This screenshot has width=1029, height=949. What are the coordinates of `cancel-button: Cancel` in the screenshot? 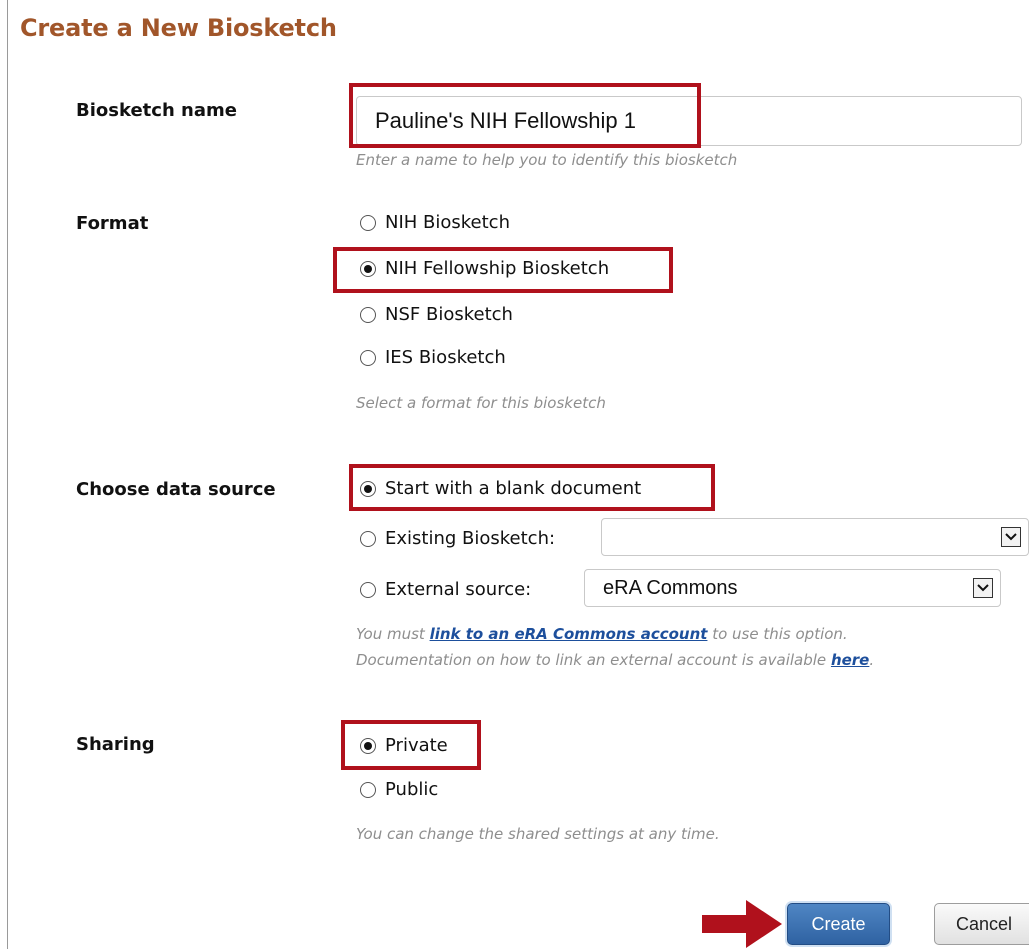 It's located at (981, 924).